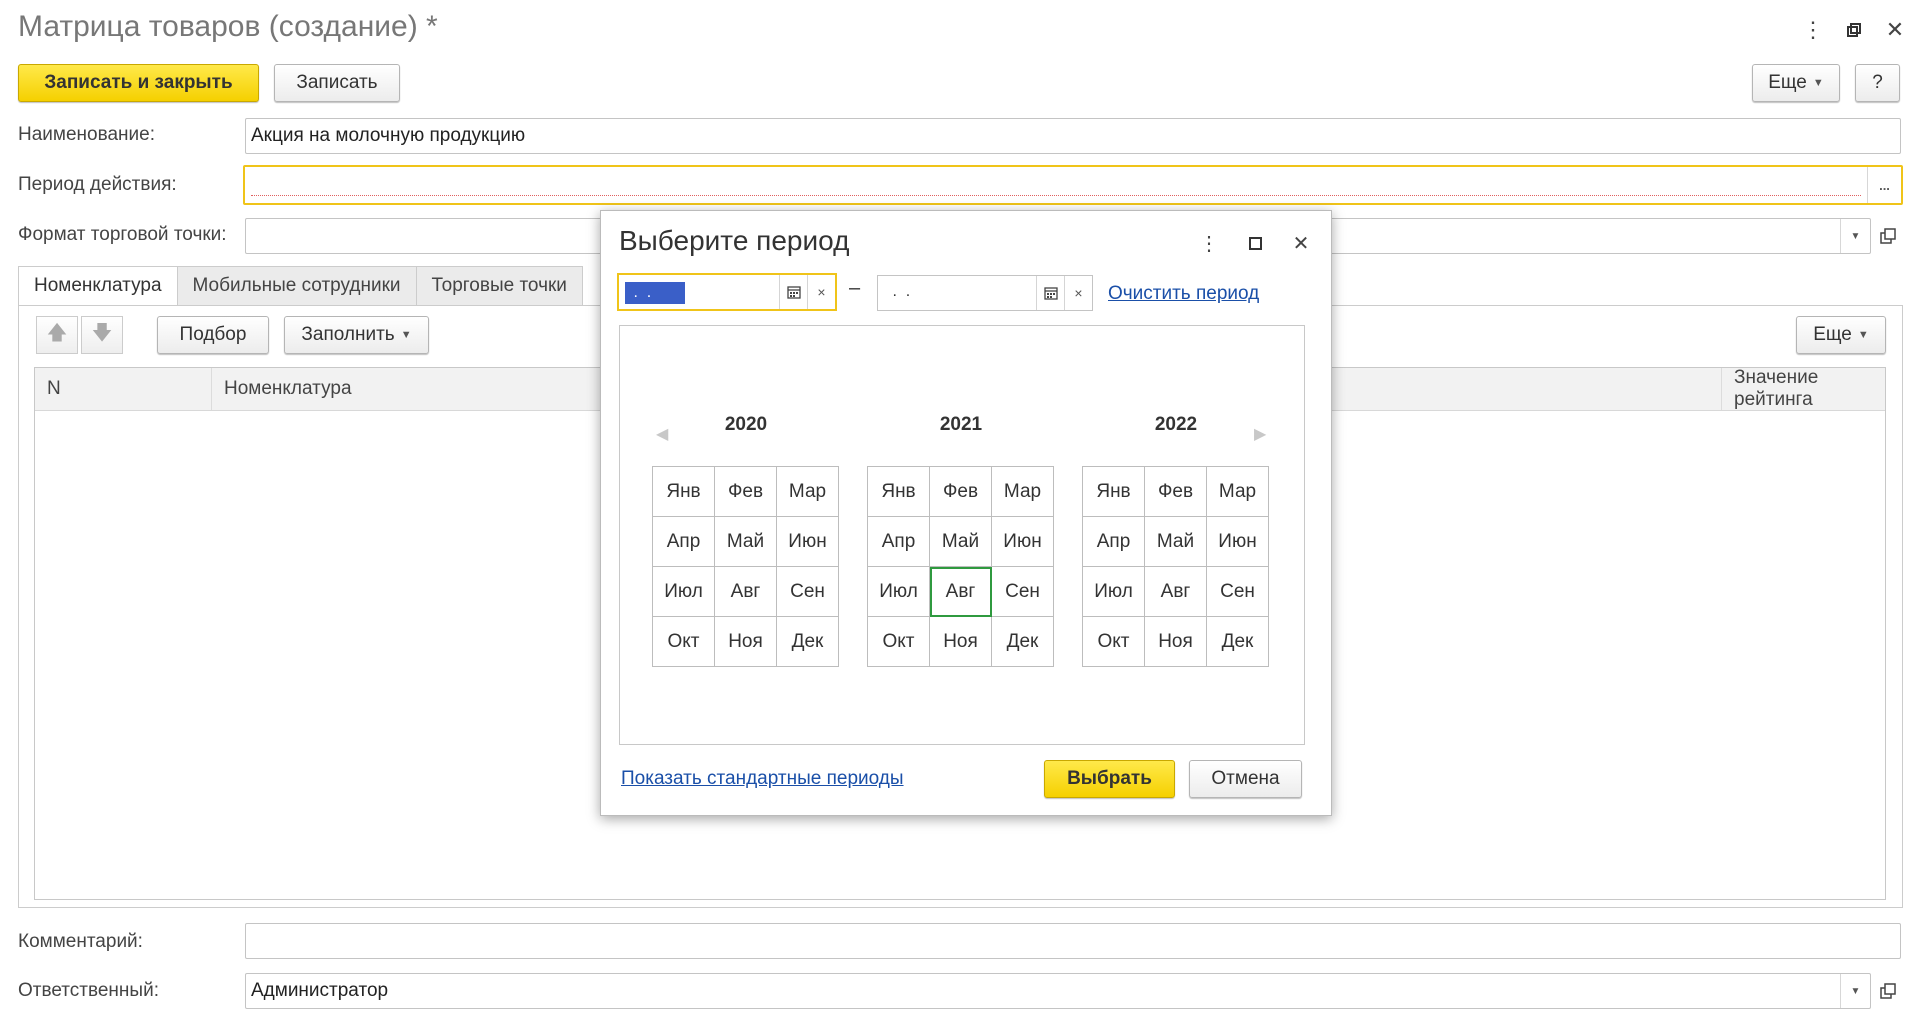  I want to click on period-dash: –, so click(855, 288).